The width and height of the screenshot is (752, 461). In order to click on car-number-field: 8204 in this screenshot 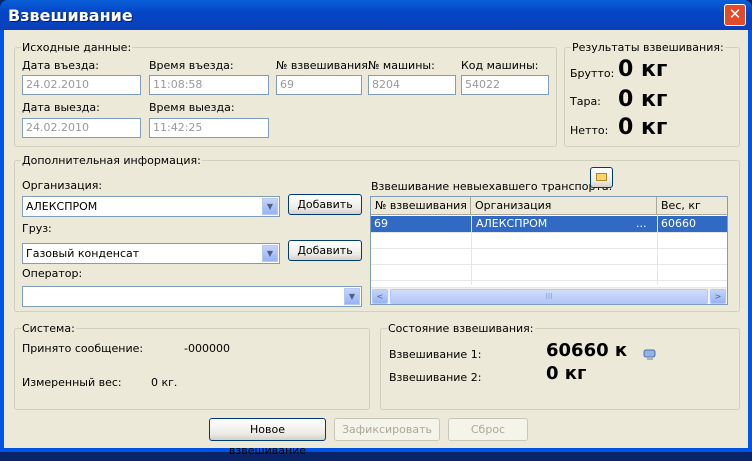, I will do `click(412, 85)`.